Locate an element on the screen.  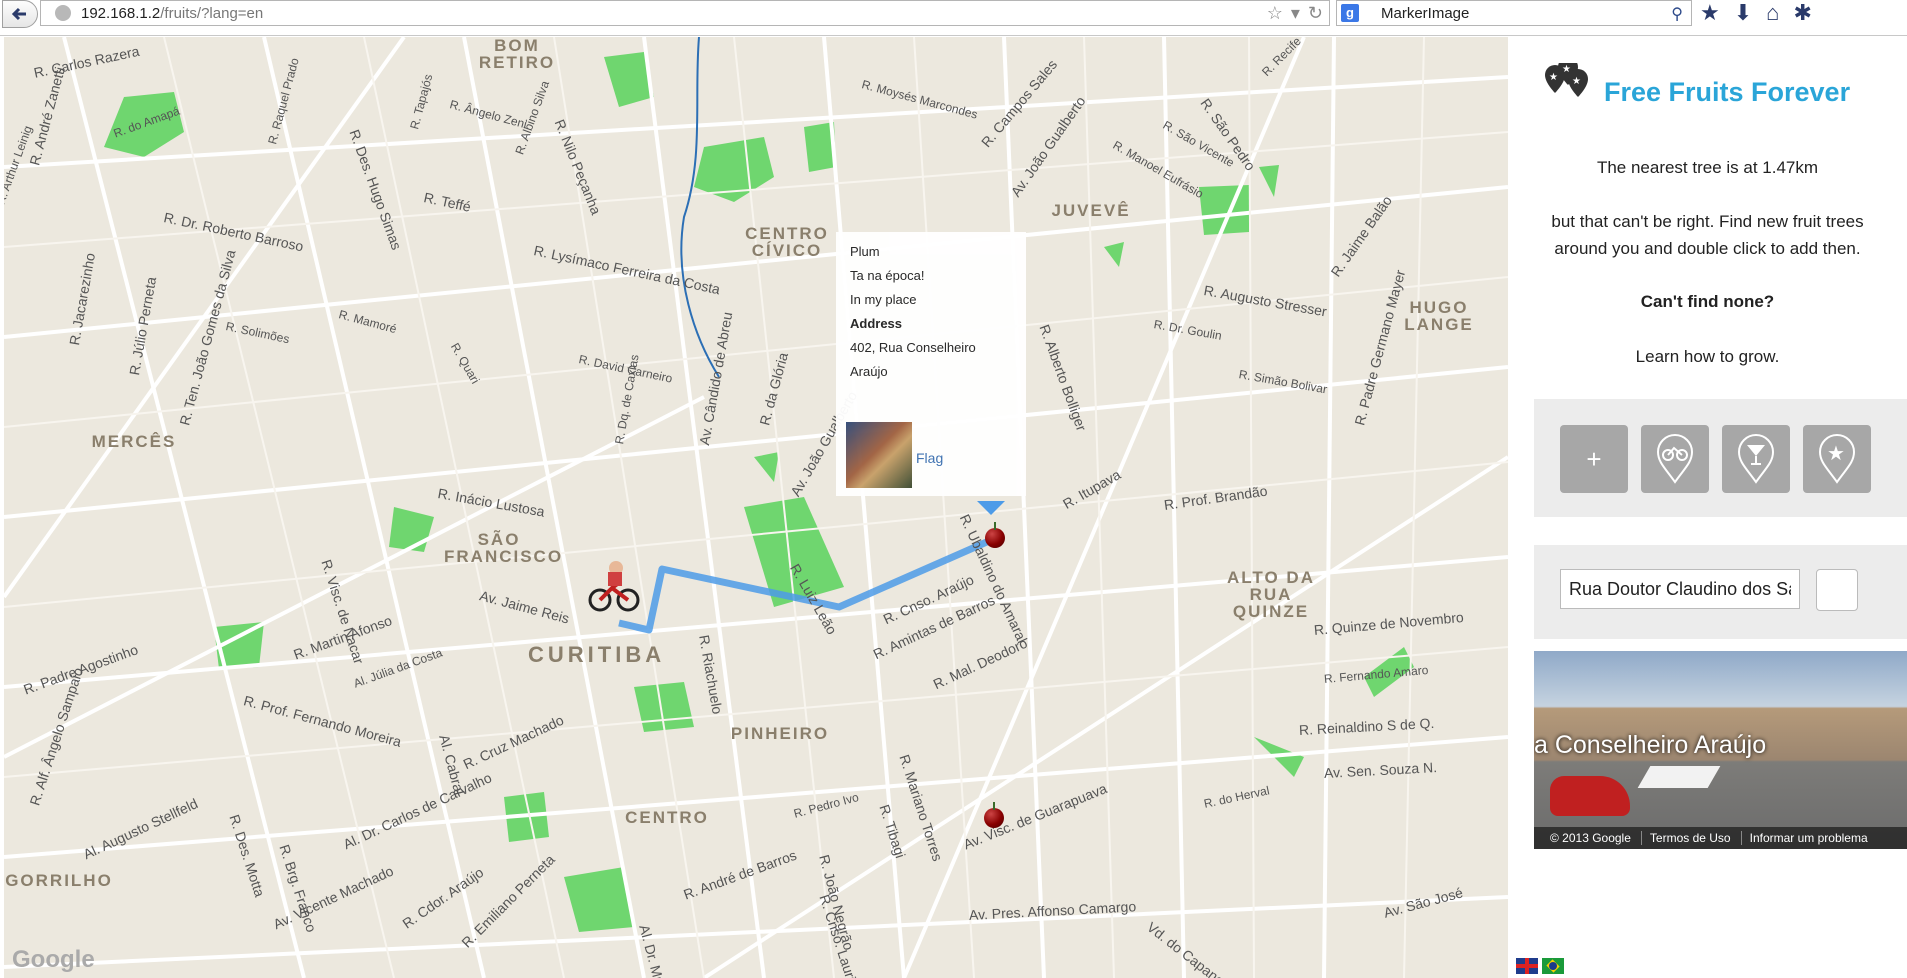
copyright-text: © 2013 Google is located at coordinates (1590, 838).